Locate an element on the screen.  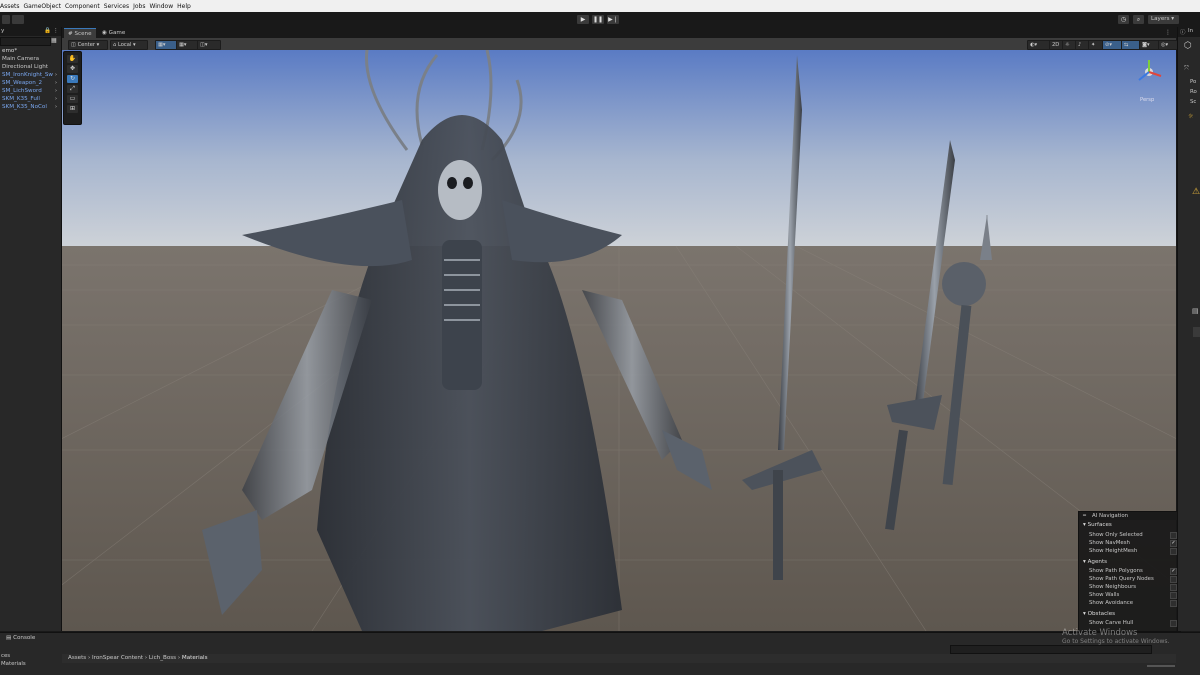
scene-icon: # is located at coordinates (70, 34).